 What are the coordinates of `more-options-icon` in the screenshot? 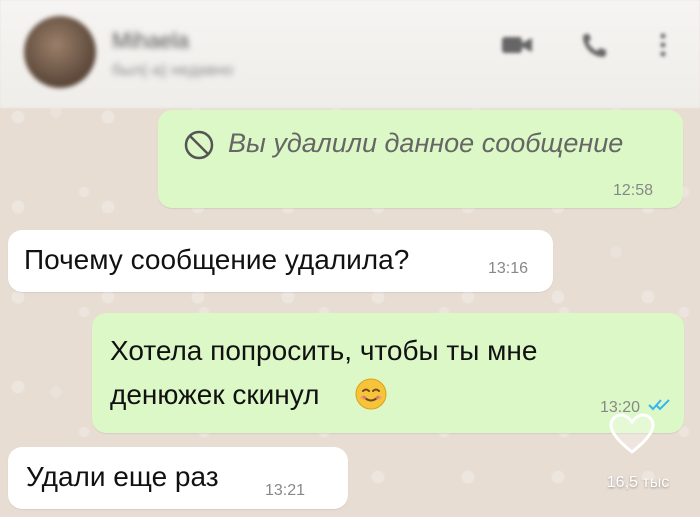 It's located at (663, 45).